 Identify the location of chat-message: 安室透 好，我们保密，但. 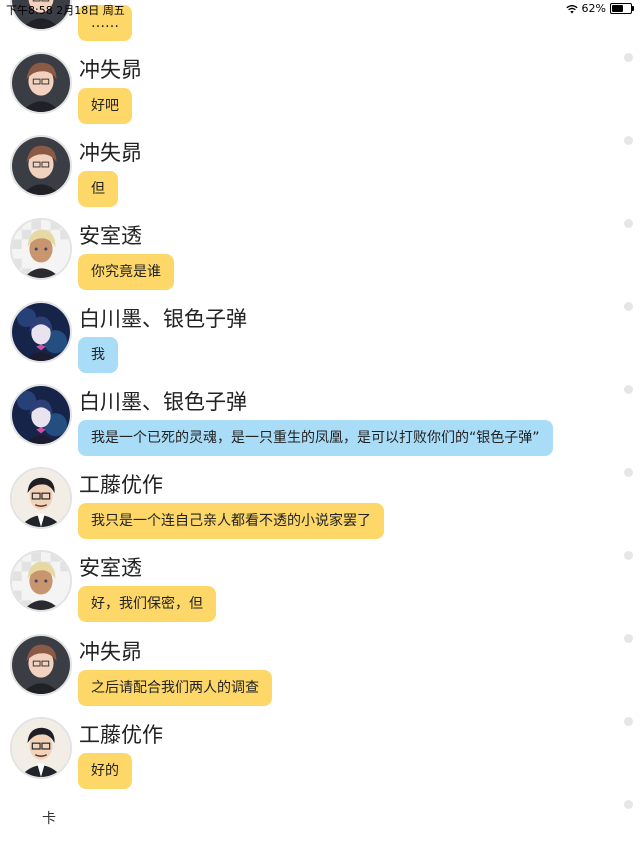
(320, 591).